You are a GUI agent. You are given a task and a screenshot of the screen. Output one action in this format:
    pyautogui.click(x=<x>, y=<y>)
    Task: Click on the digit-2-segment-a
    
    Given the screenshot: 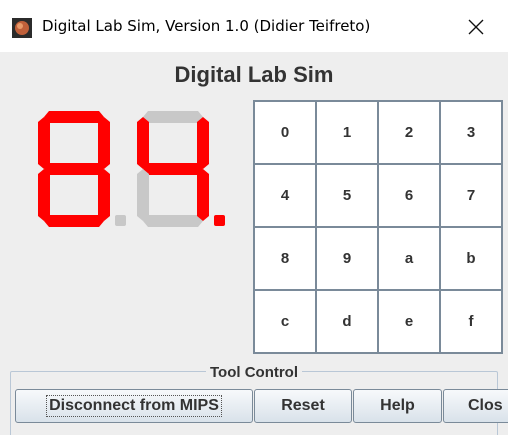 What is the action you would take?
    pyautogui.click(x=173, y=117)
    